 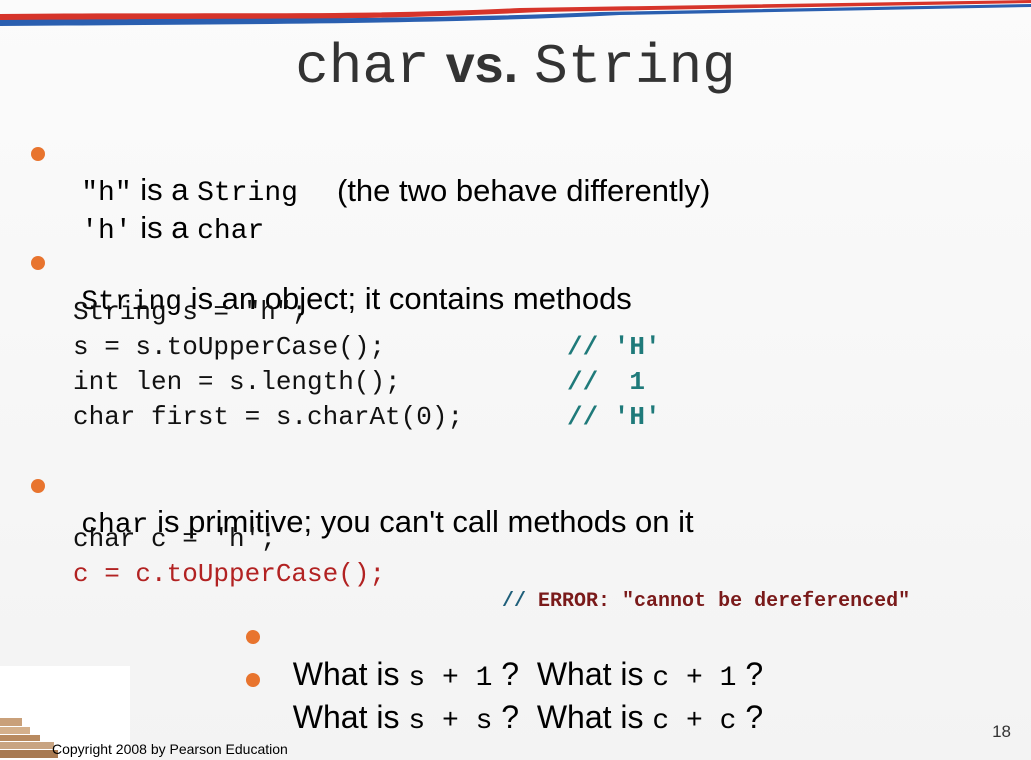 I want to click on copyright-text: Copyright 2008 by Pearson Education, so click(x=170, y=749).